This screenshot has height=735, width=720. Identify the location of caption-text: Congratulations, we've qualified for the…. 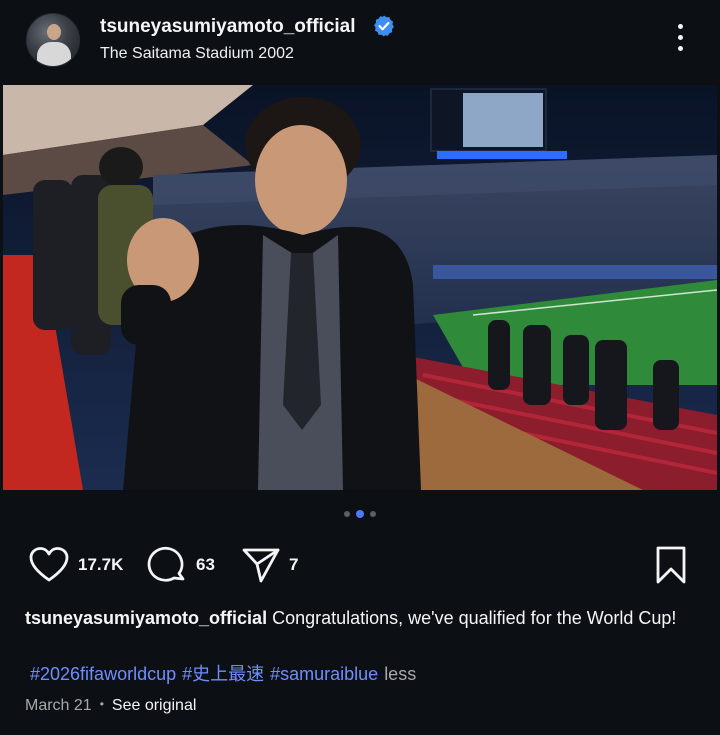
(474, 618).